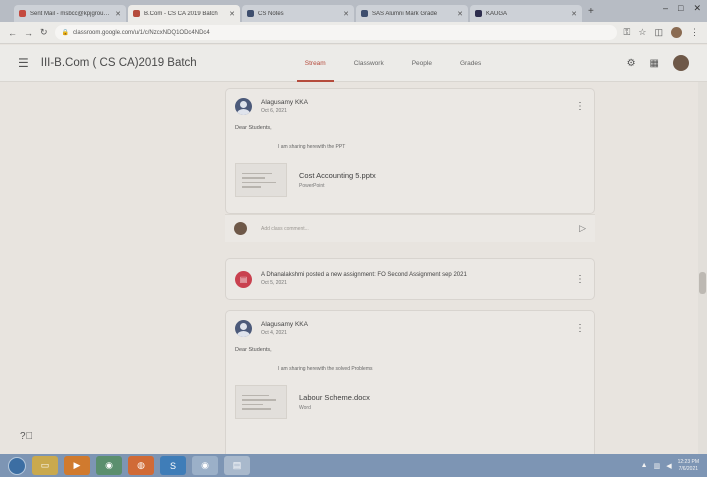 The image size is (707, 477). I want to click on classroom-icon, so click(136, 13).